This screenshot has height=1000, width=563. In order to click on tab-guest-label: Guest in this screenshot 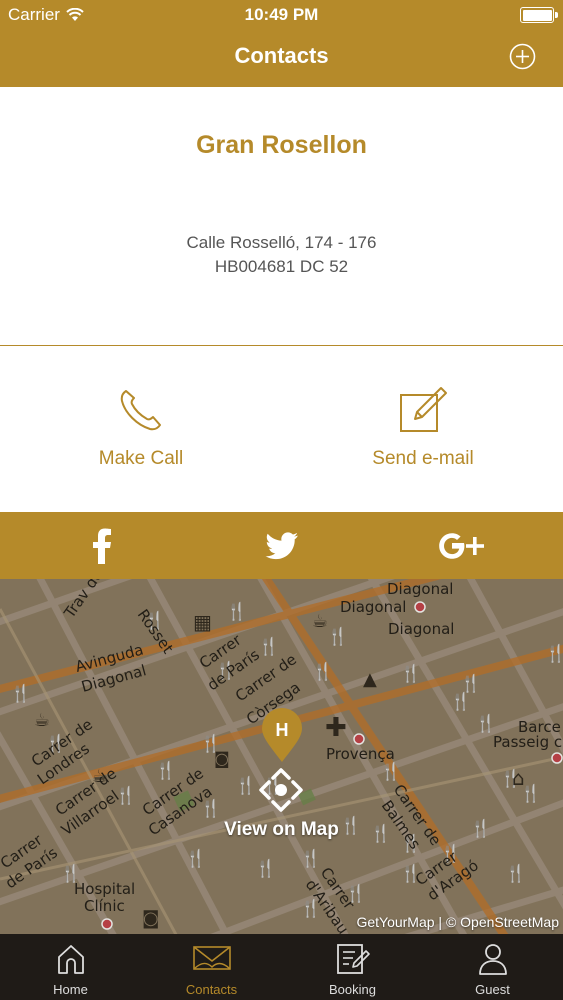, I will do `click(492, 989)`.